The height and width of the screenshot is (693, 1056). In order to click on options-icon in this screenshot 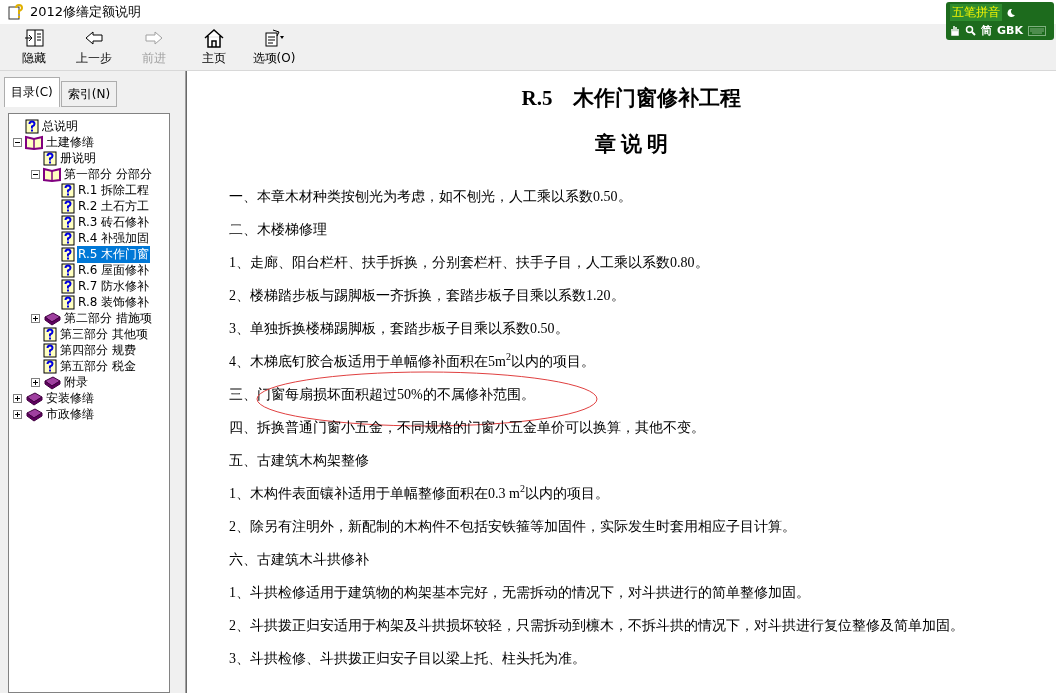, I will do `click(274, 37)`.